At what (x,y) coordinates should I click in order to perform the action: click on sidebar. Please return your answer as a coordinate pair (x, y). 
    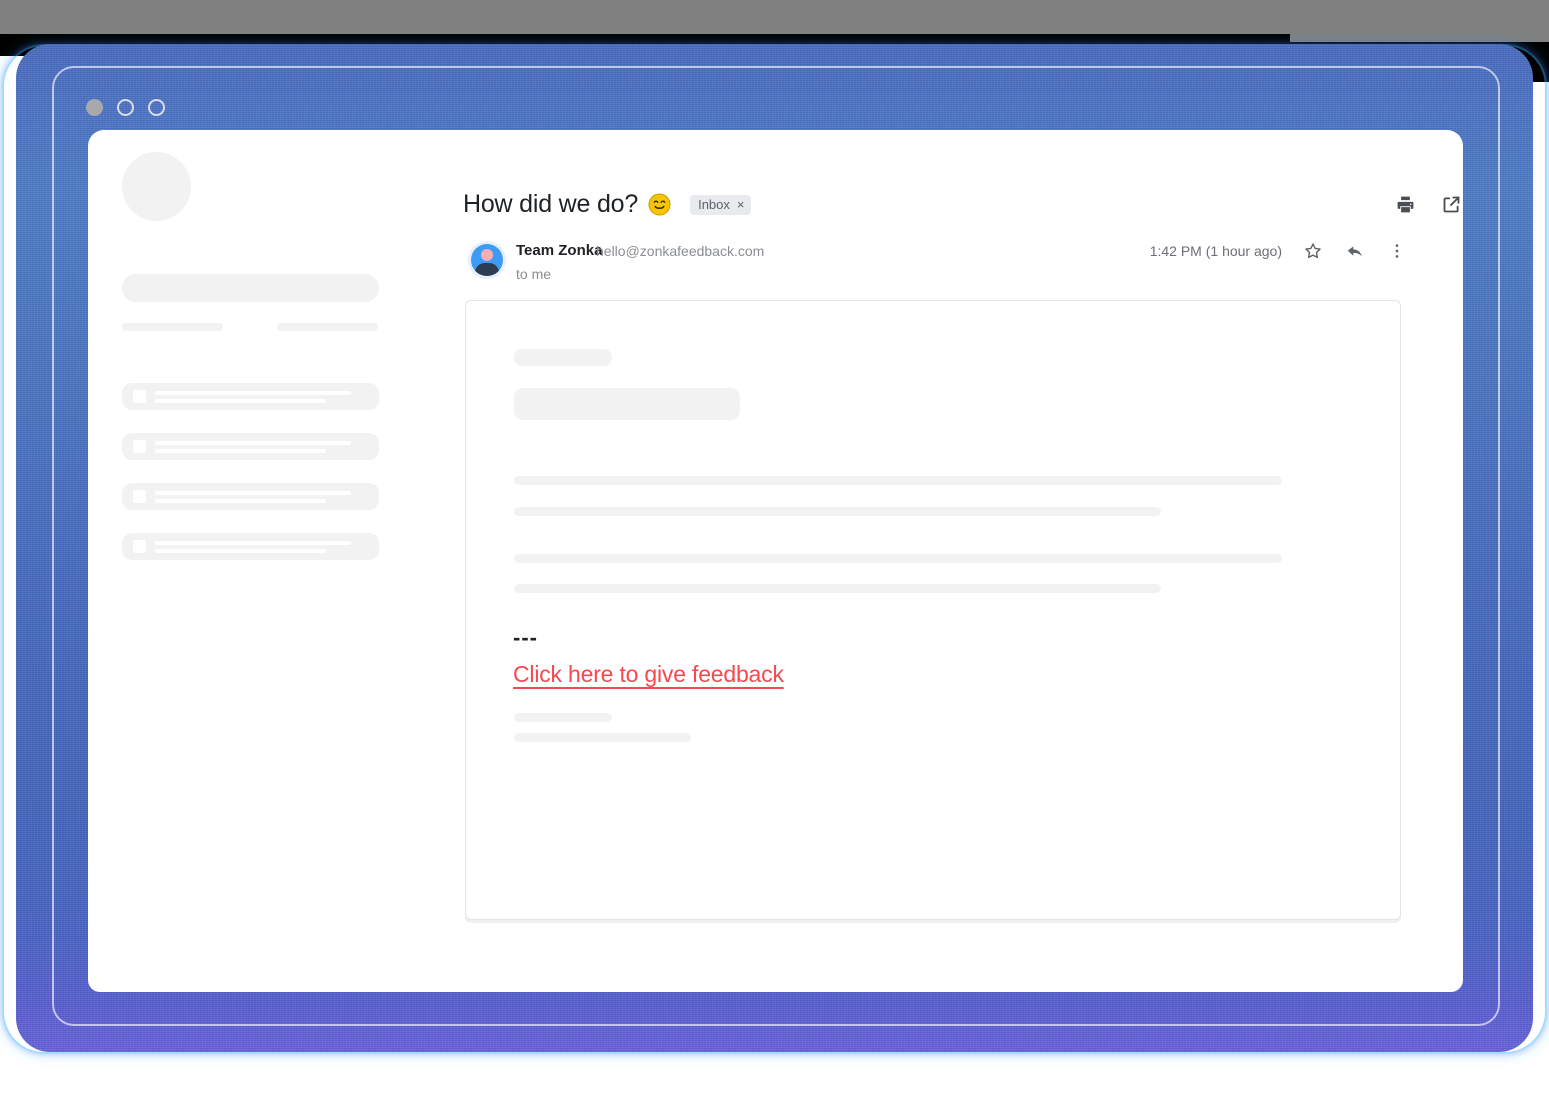
    Looking at the image, I should click on (272, 367).